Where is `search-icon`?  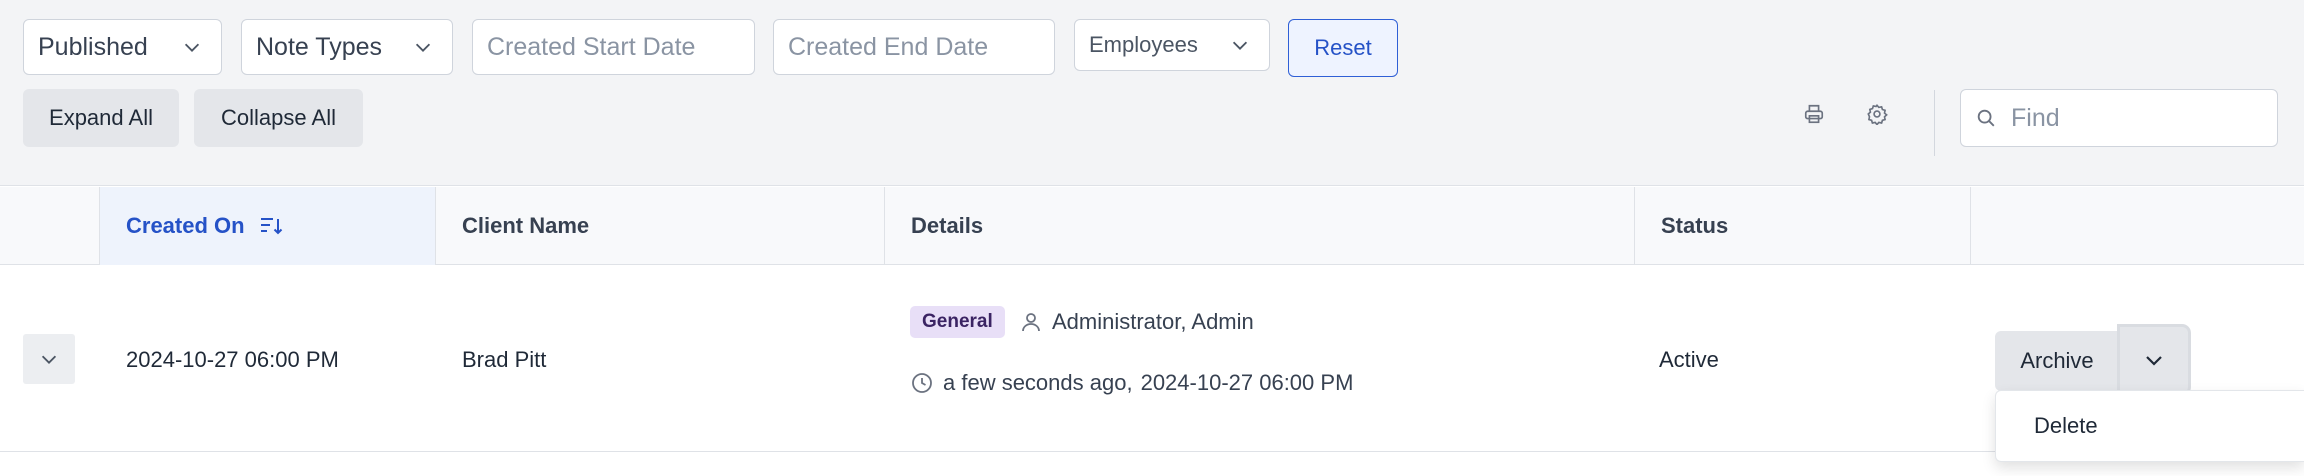
search-icon is located at coordinates (1986, 118).